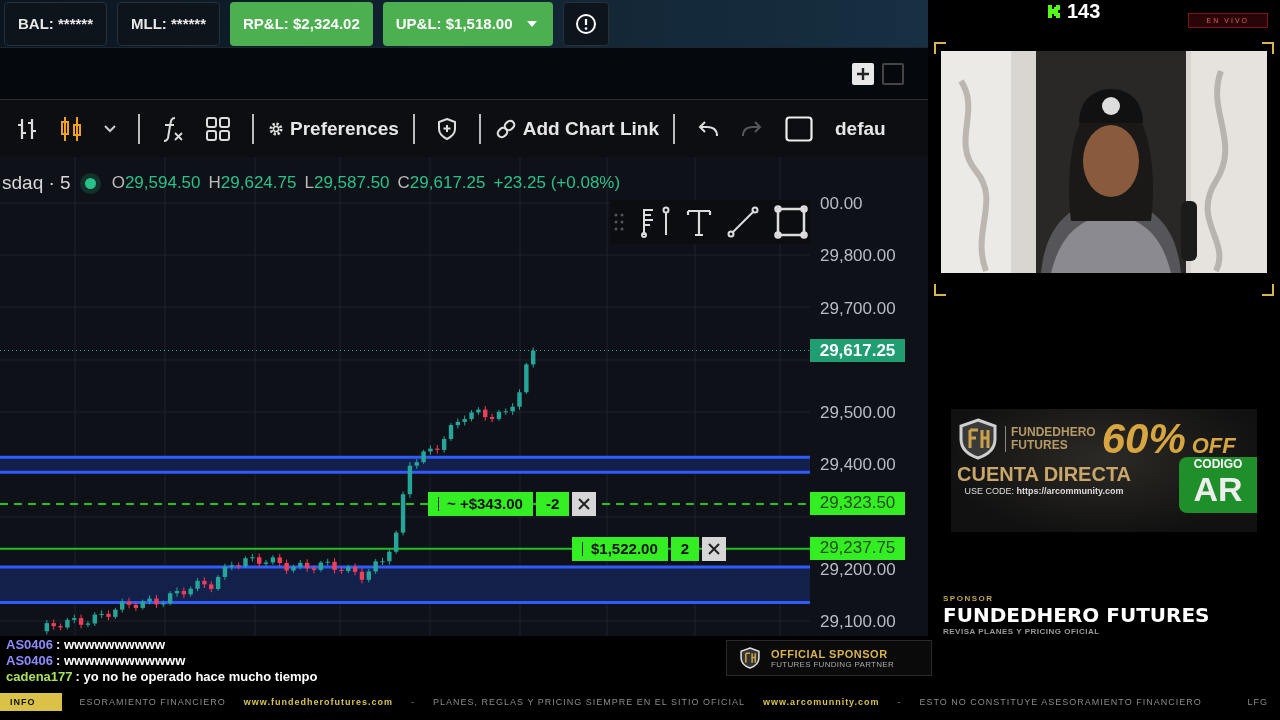 The width and height of the screenshot is (1280, 720). What do you see at coordinates (552, 503) in the screenshot?
I see `order-quantity: -2` at bounding box center [552, 503].